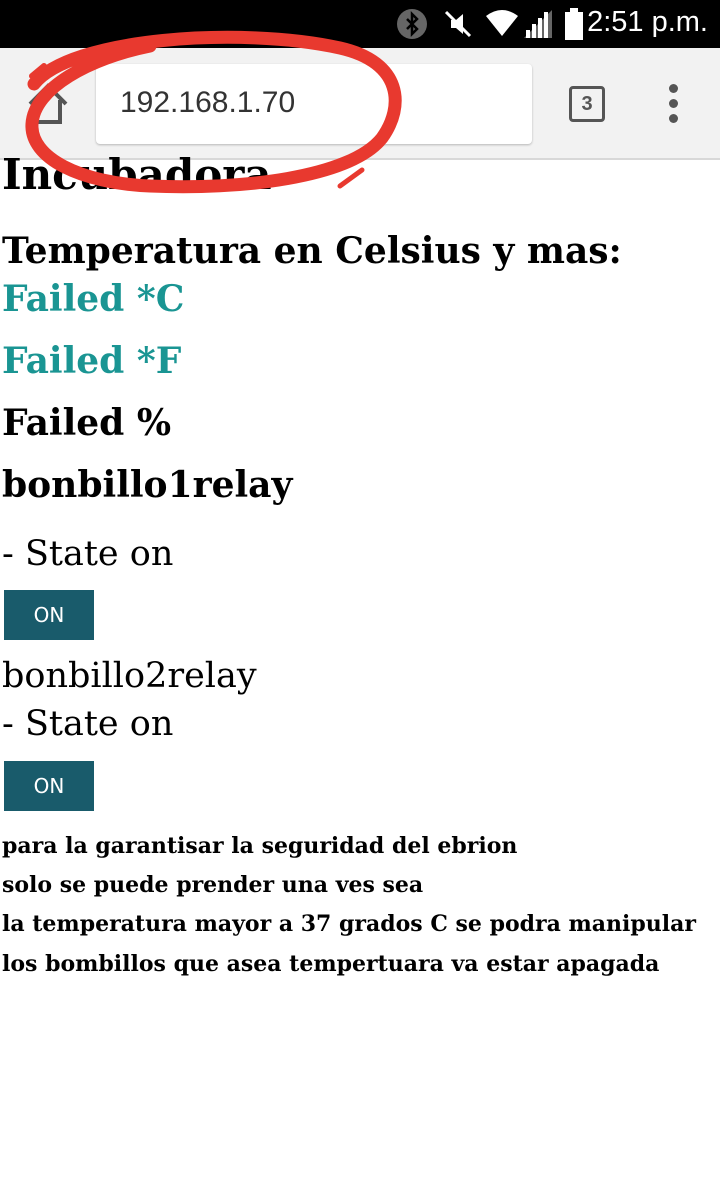 The width and height of the screenshot is (720, 1199). I want to click on battery-icon, so click(574, 24).